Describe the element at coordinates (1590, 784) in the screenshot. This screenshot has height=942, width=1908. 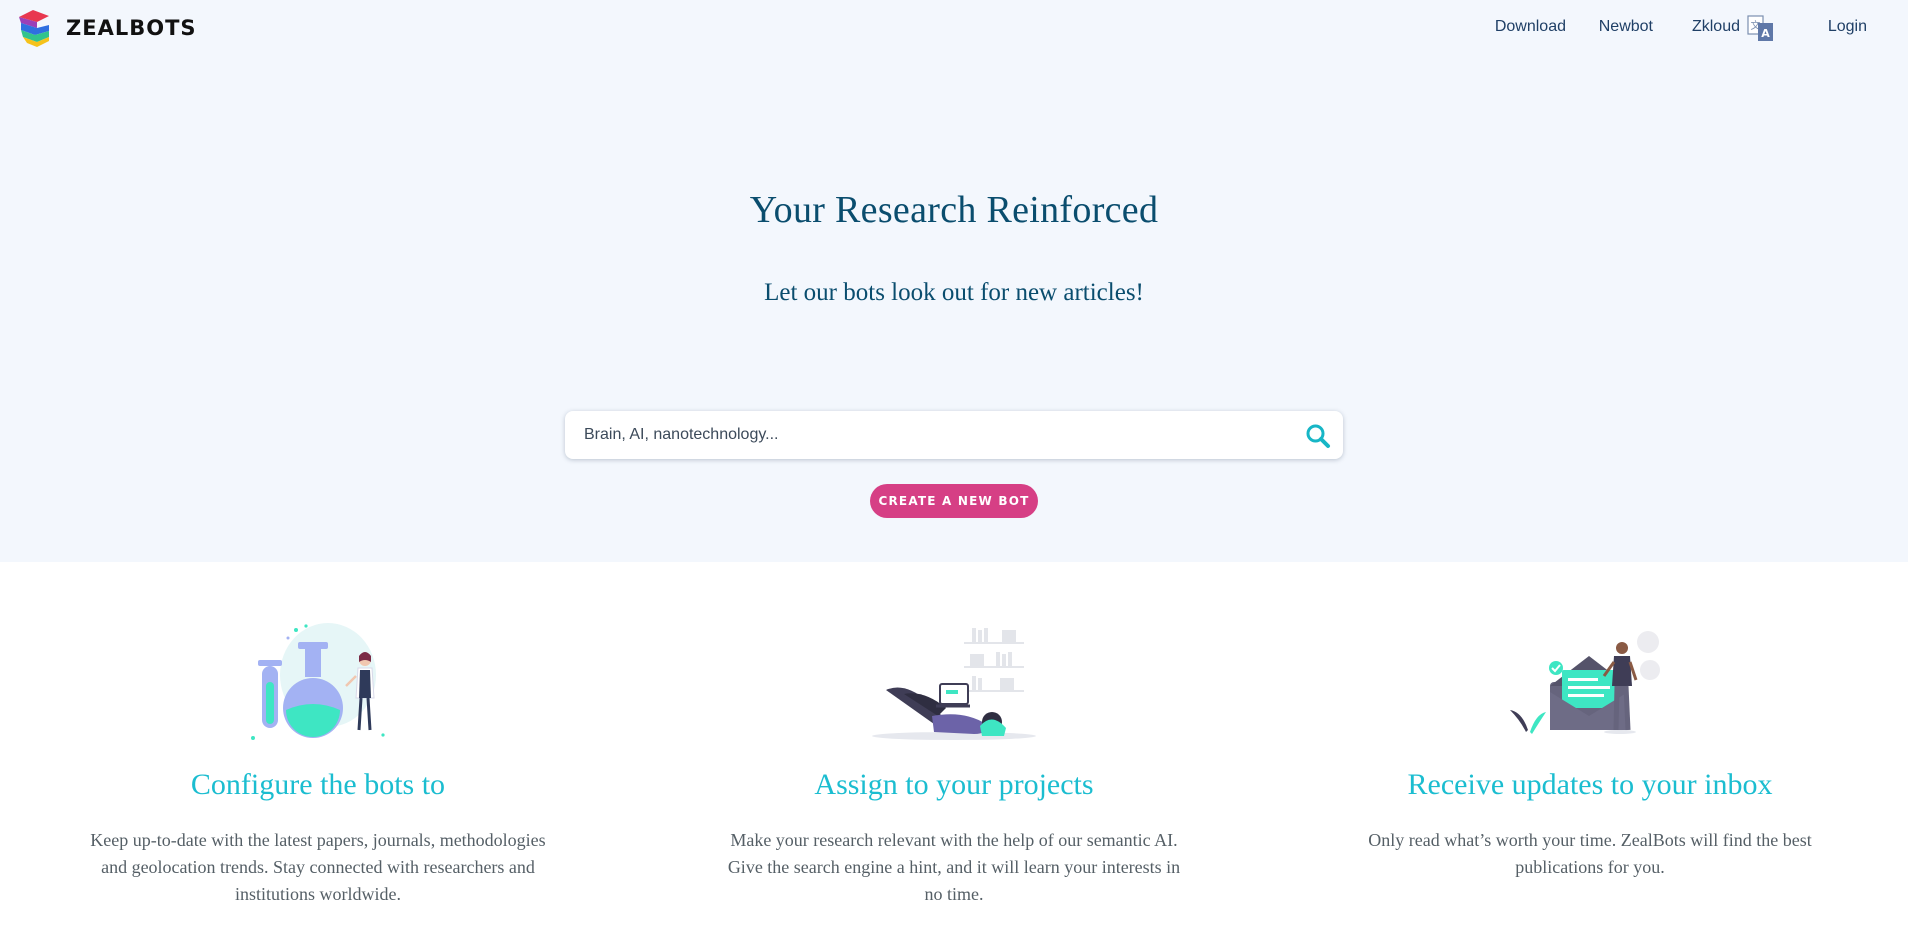
I see `feature-title: Receive updates to your inbox` at that location.